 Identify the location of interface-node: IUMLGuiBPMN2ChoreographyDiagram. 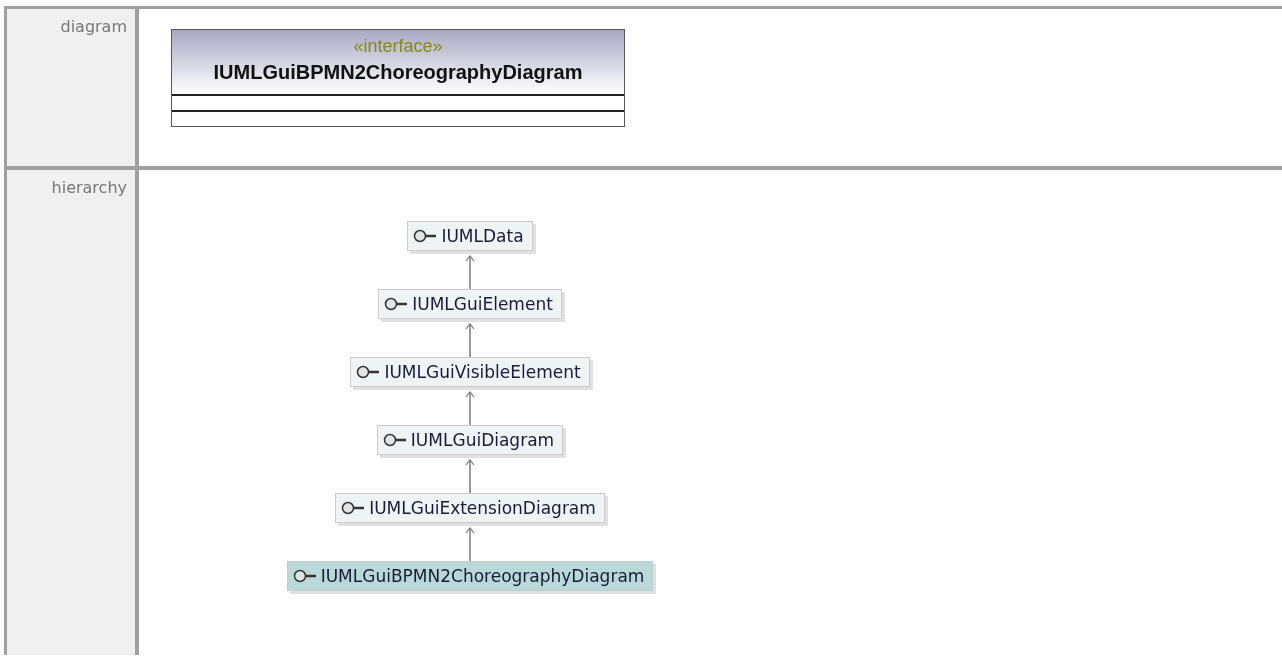
(470, 576).